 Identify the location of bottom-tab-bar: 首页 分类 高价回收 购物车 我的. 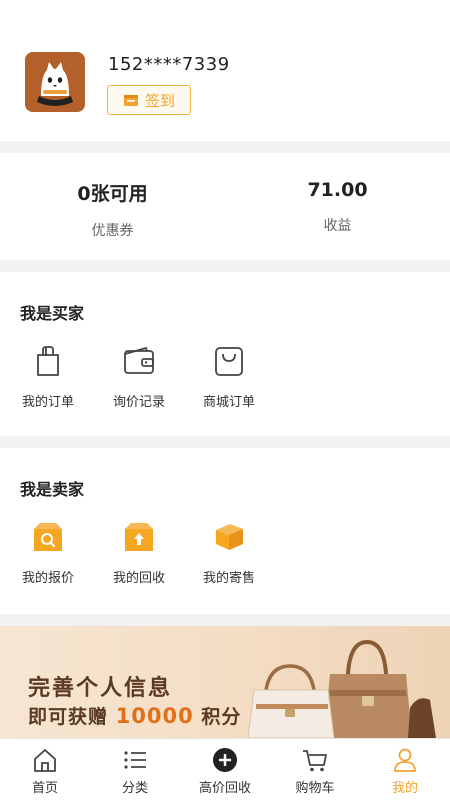
(225, 769).